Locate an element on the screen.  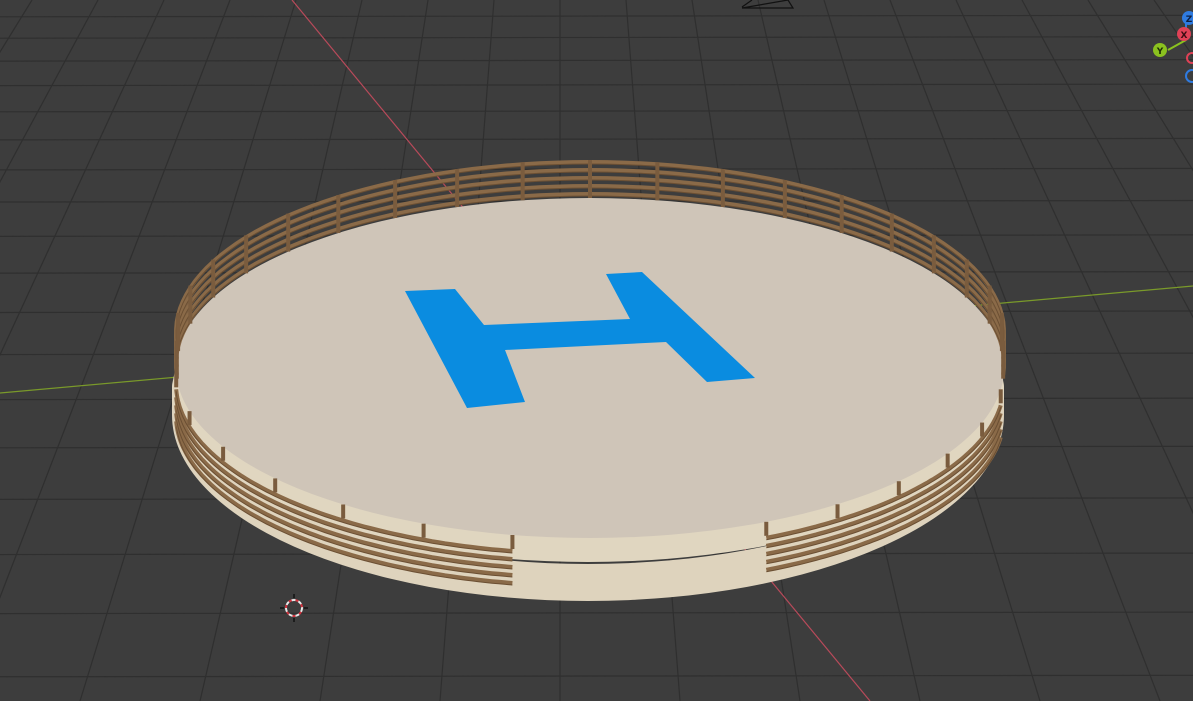
gizmo-axis-y: Y is located at coordinates (1160, 50).